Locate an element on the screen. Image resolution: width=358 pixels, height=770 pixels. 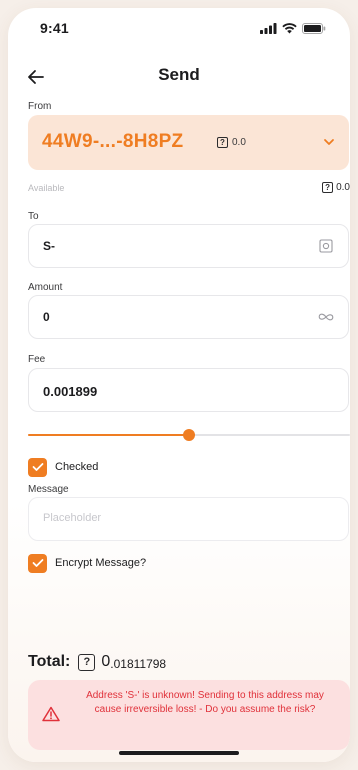
total-value-minor: .01811798 is located at coordinates (138, 663).